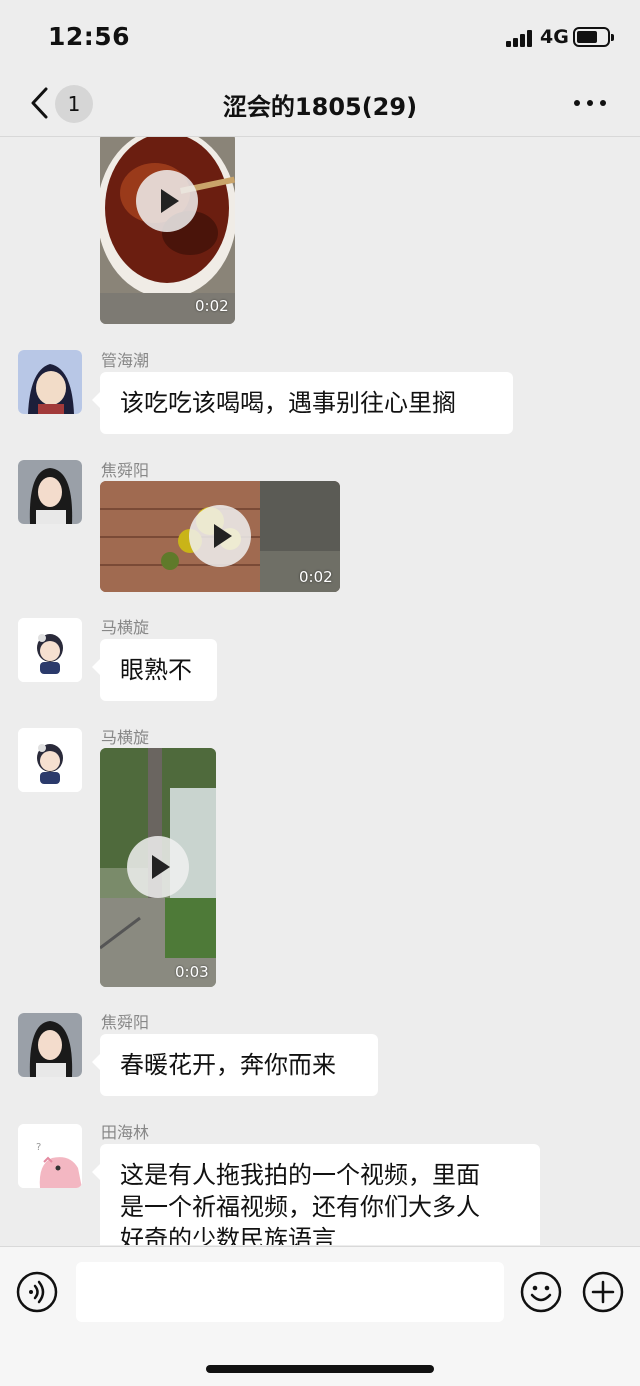 Image resolution: width=640 pixels, height=1386 pixels. I want to click on message-bubble: 该吃吃该喝喝，遇事别往心里搁, so click(302, 403).